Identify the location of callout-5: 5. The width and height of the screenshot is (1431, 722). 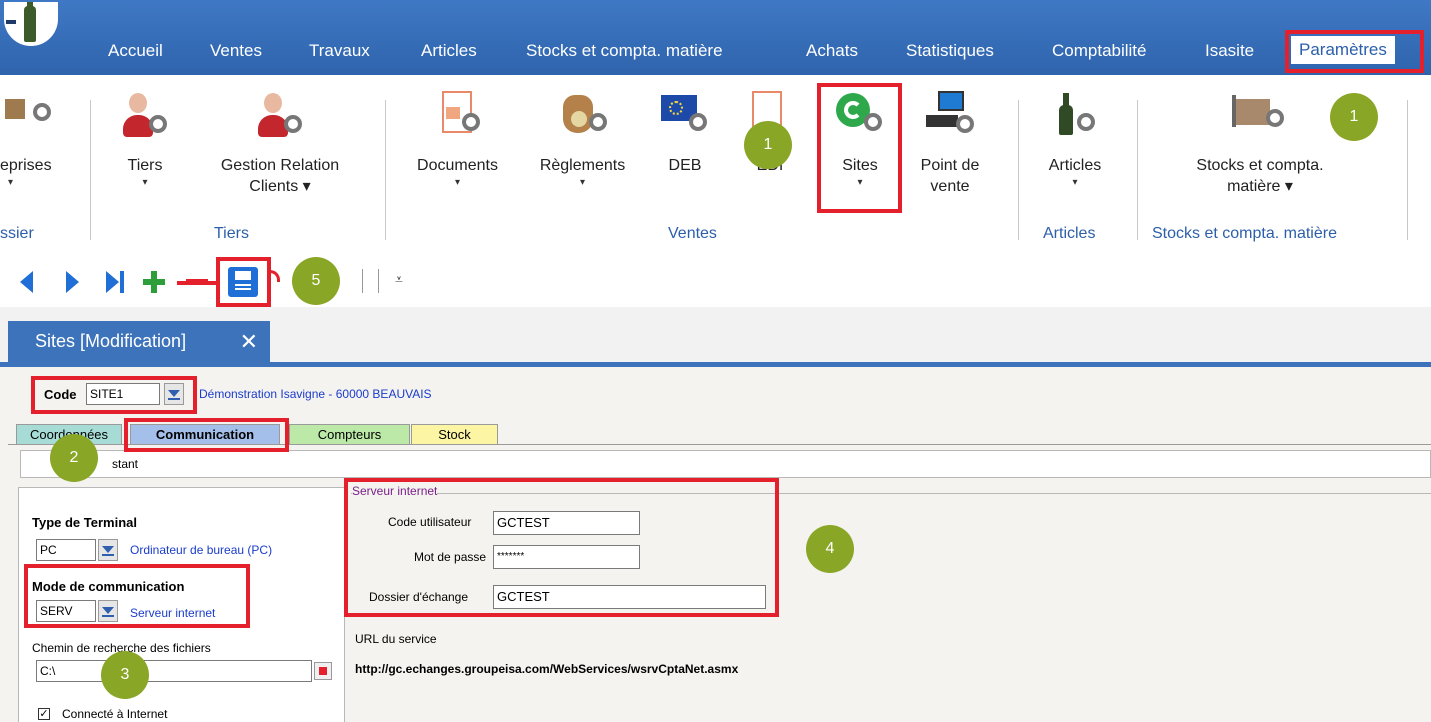
(316, 281).